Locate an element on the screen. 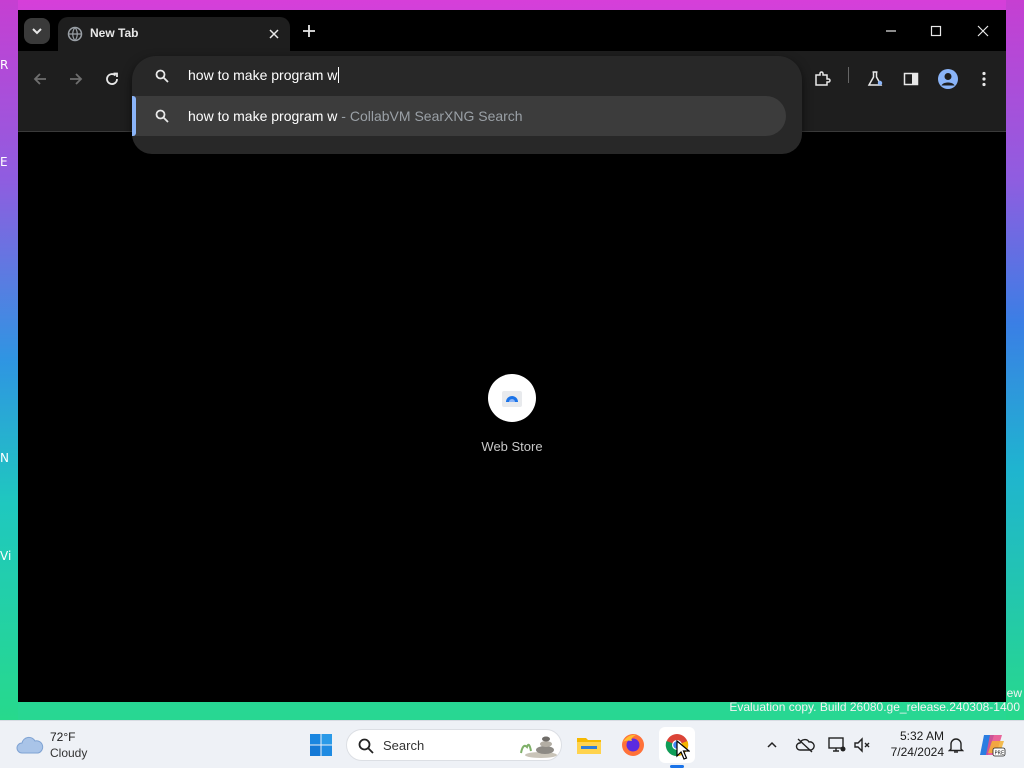 This screenshot has height=768, width=1024. maximize-button is located at coordinates (936, 31).